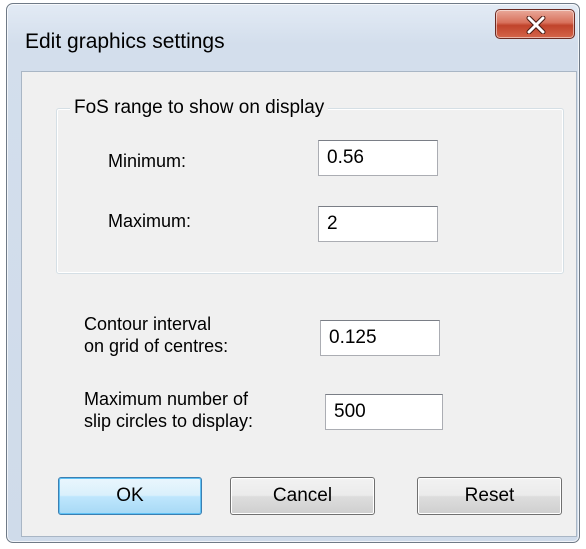  What do you see at coordinates (169, 421) in the screenshot?
I see `max-slip-circles-label-line2: slip circles to display:` at bounding box center [169, 421].